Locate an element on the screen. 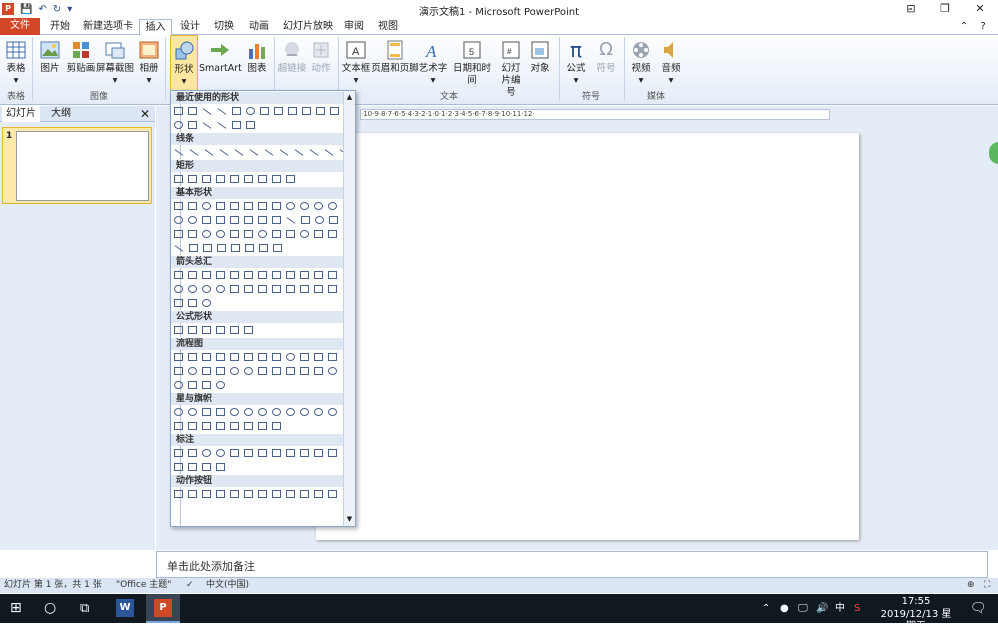 The height and width of the screenshot is (633, 998). chart-button: 图表 is located at coordinates (257, 63).